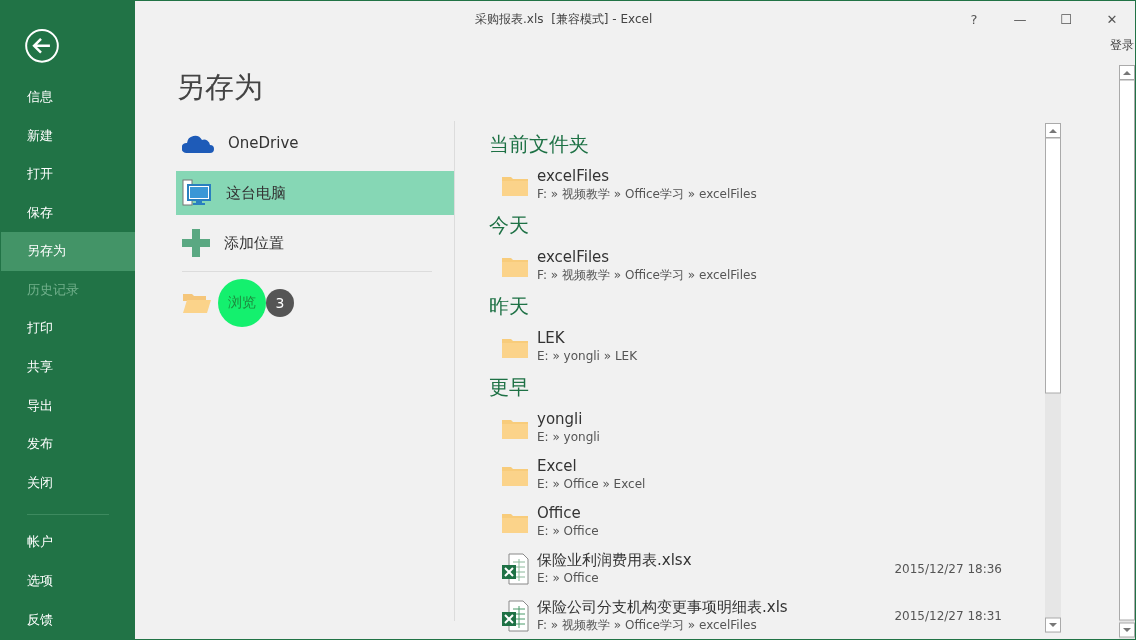  Describe the element at coordinates (256, 193) in the screenshot. I see `location-label: 这台电脑` at that location.